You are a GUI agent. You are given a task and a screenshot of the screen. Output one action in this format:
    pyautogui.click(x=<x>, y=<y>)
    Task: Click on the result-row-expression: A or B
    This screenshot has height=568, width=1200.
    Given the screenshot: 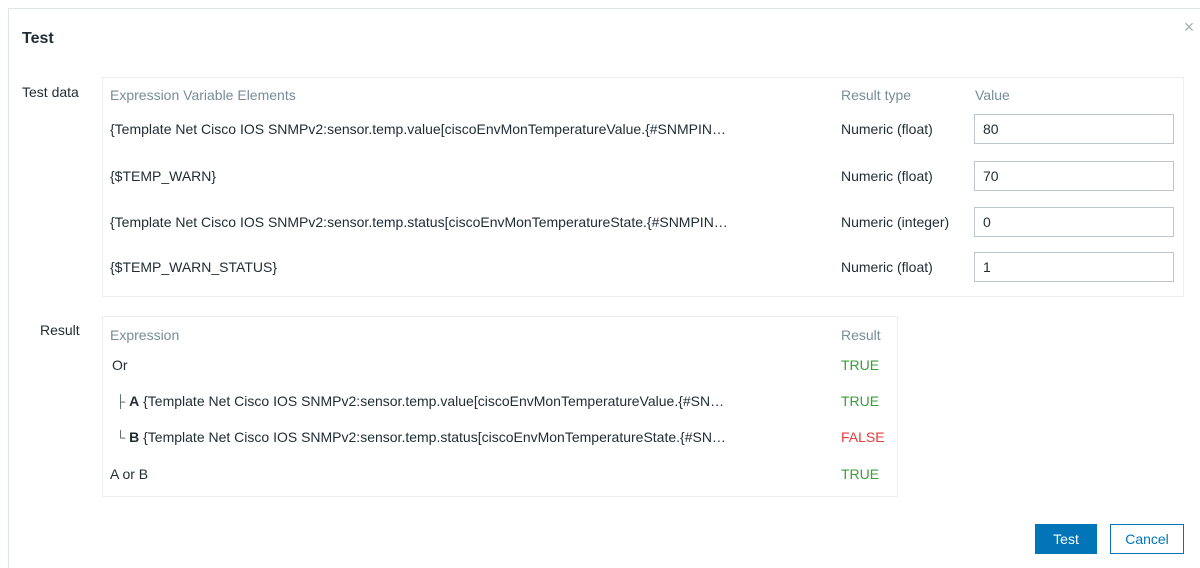 What is the action you would take?
    pyautogui.click(x=129, y=474)
    